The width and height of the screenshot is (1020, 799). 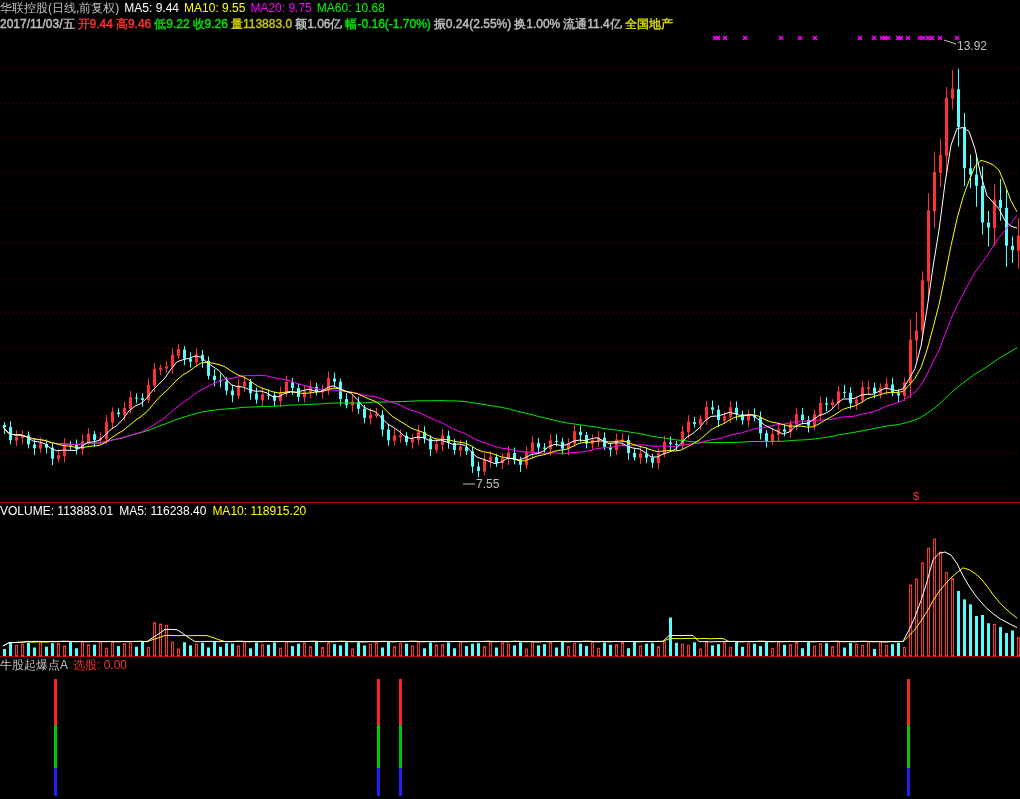 I want to click on indicator-name: 牛股起爆点A, so click(x=34, y=665).